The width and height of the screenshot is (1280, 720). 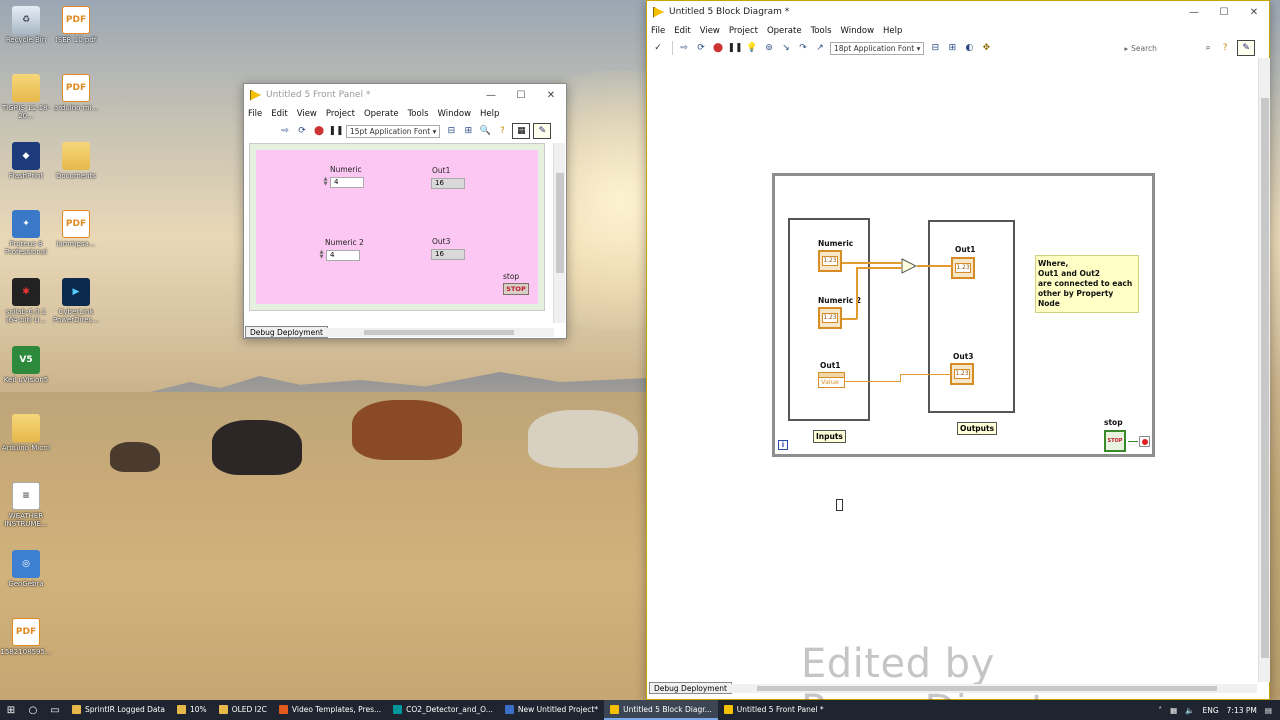 I want to click on numeric2-terminal: 1.23, so click(x=830, y=318).